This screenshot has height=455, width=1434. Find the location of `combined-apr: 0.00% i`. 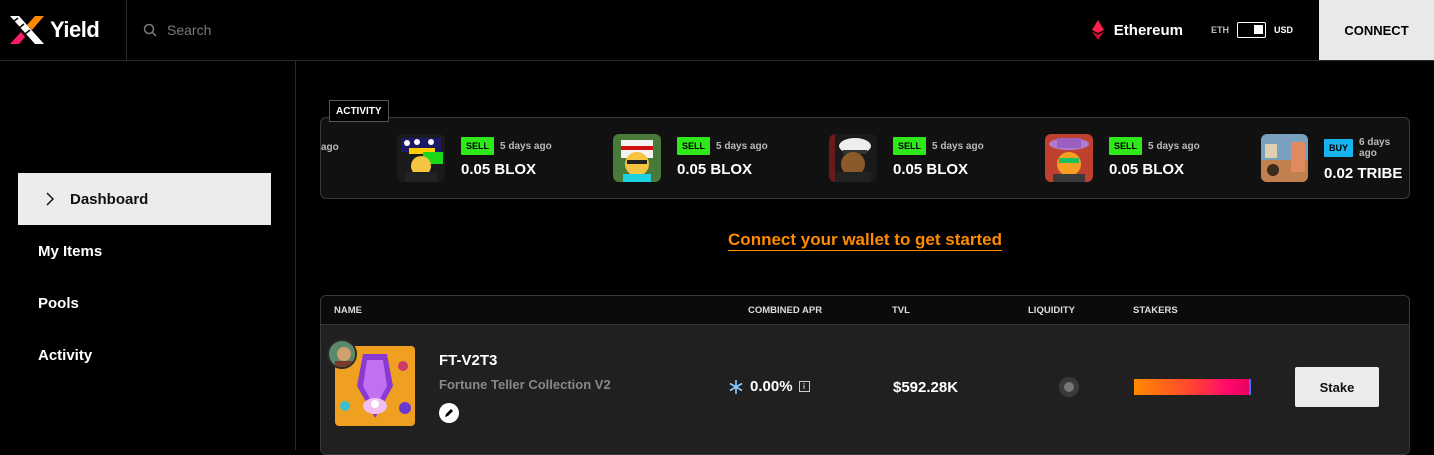

combined-apr: 0.00% i is located at coordinates (769, 386).